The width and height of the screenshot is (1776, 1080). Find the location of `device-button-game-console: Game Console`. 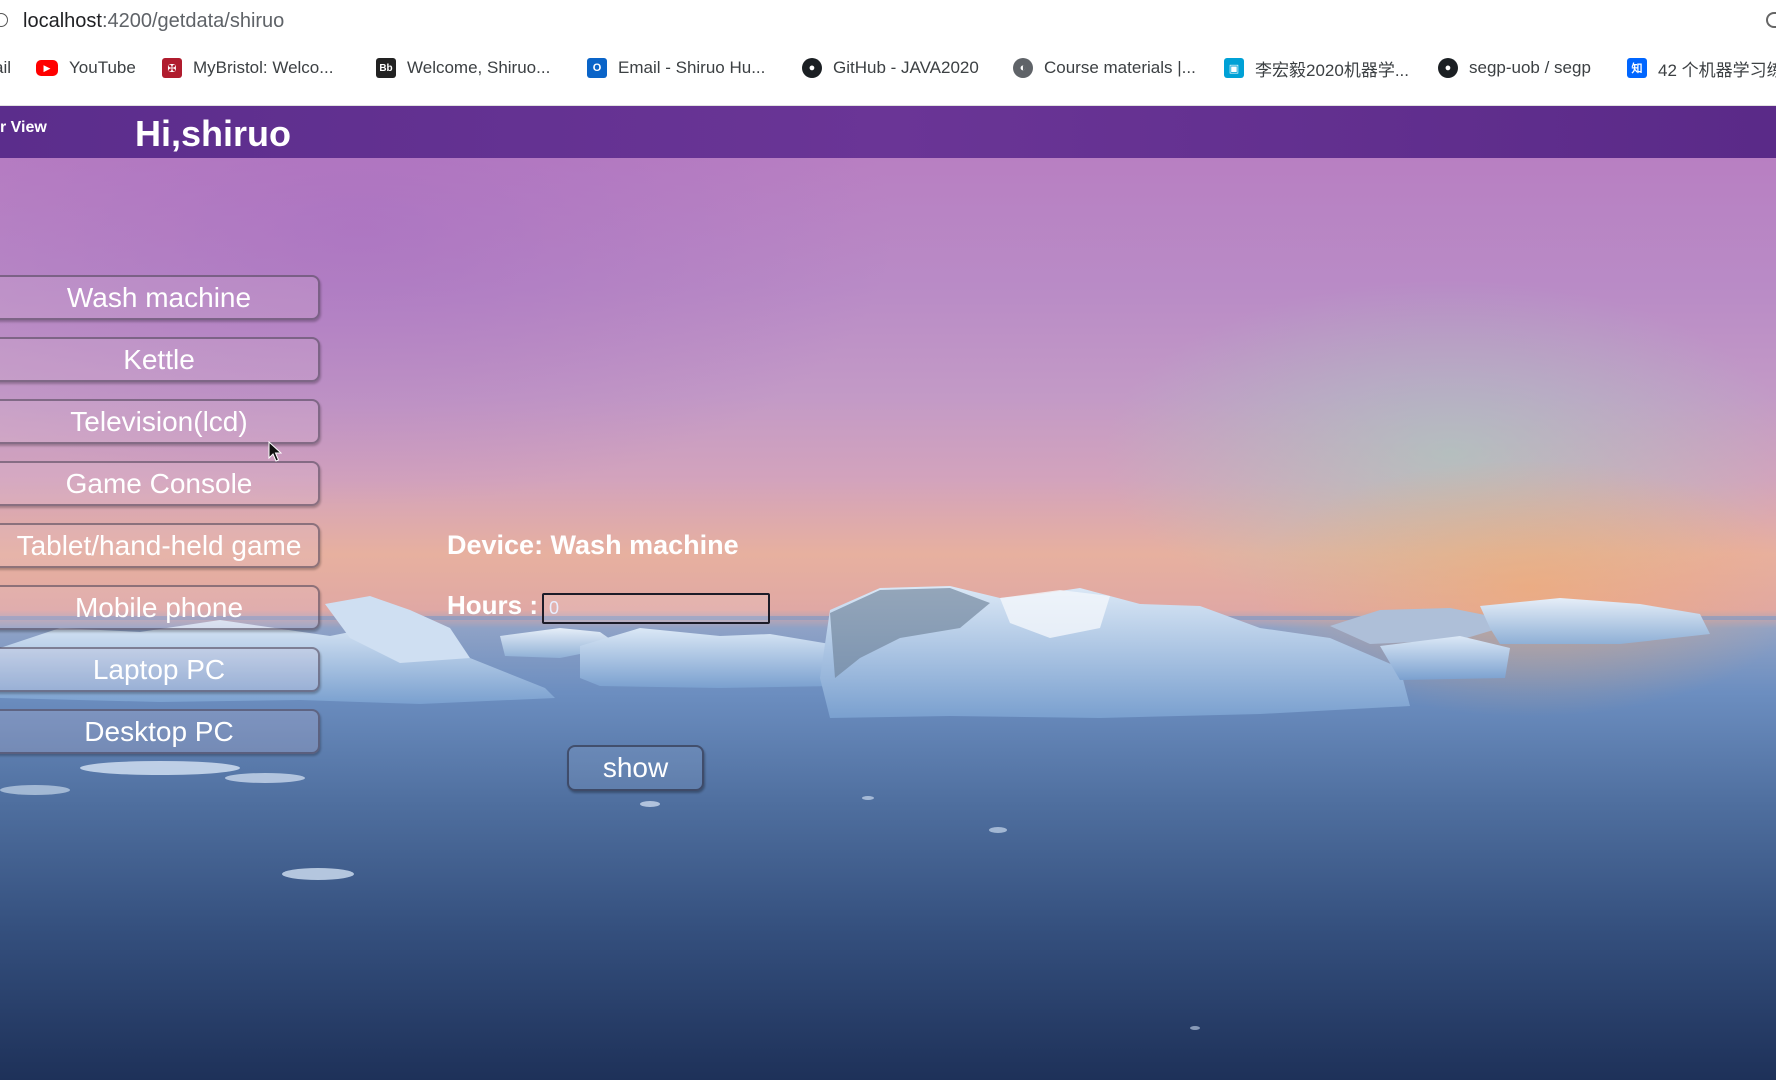

device-button-game-console: Game Console is located at coordinates (160, 483).